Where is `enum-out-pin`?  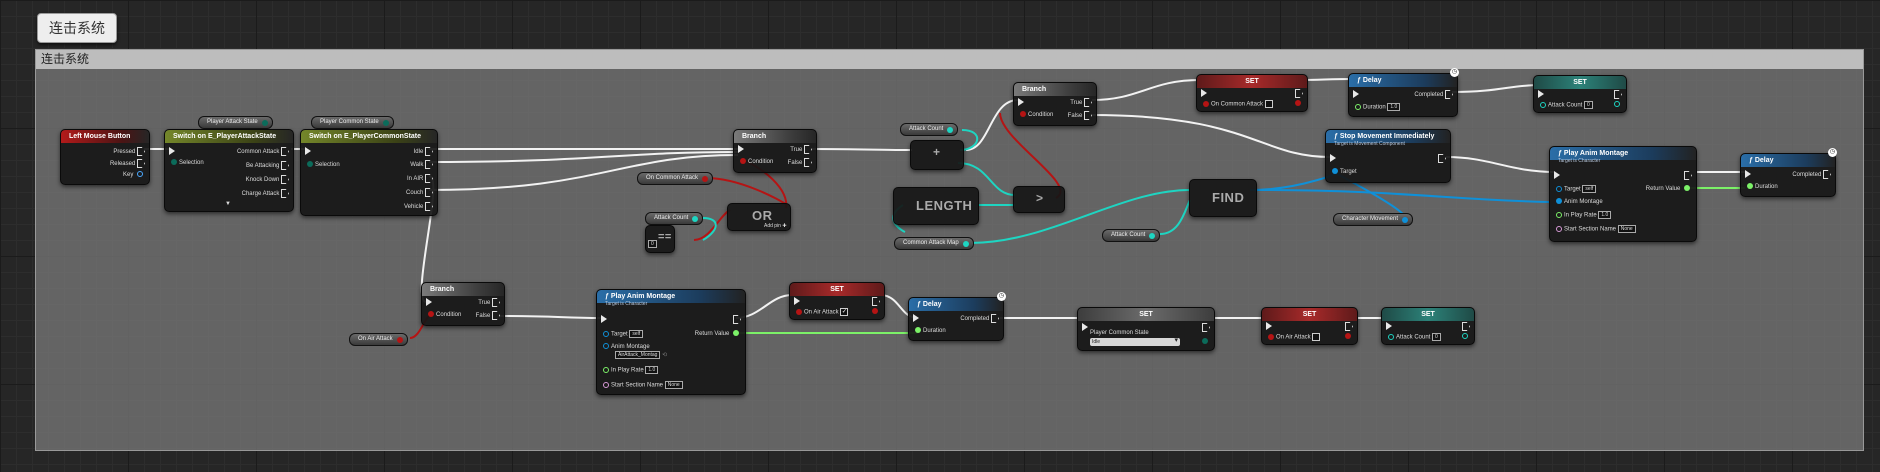
enum-out-pin is located at coordinates (1205, 342).